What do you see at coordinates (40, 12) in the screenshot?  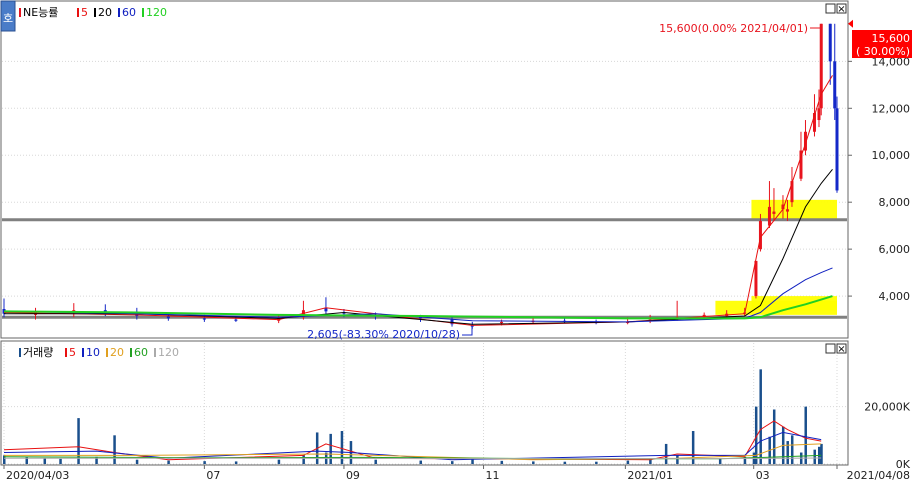 I see `legend-label: NE능률` at bounding box center [40, 12].